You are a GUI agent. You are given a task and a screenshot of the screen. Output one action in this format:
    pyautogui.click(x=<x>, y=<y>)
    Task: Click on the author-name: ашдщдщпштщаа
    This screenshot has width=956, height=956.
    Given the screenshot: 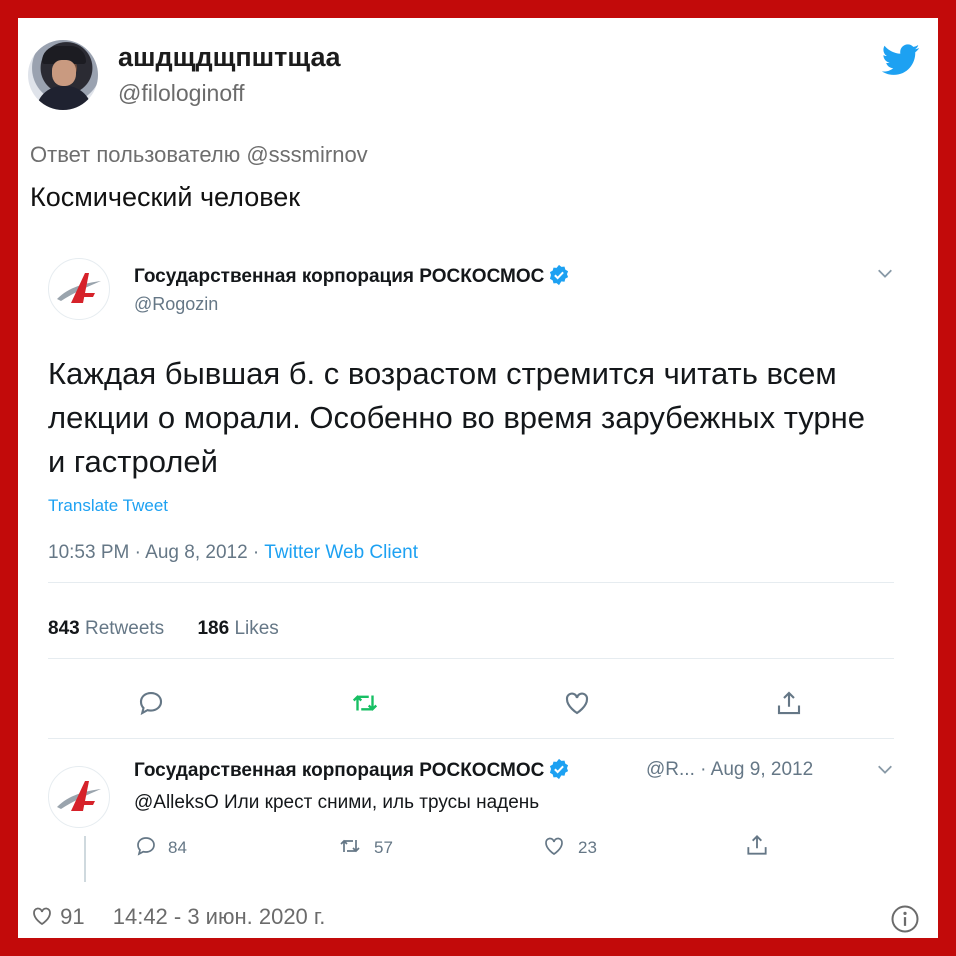 What is the action you would take?
    pyautogui.click(x=229, y=57)
    